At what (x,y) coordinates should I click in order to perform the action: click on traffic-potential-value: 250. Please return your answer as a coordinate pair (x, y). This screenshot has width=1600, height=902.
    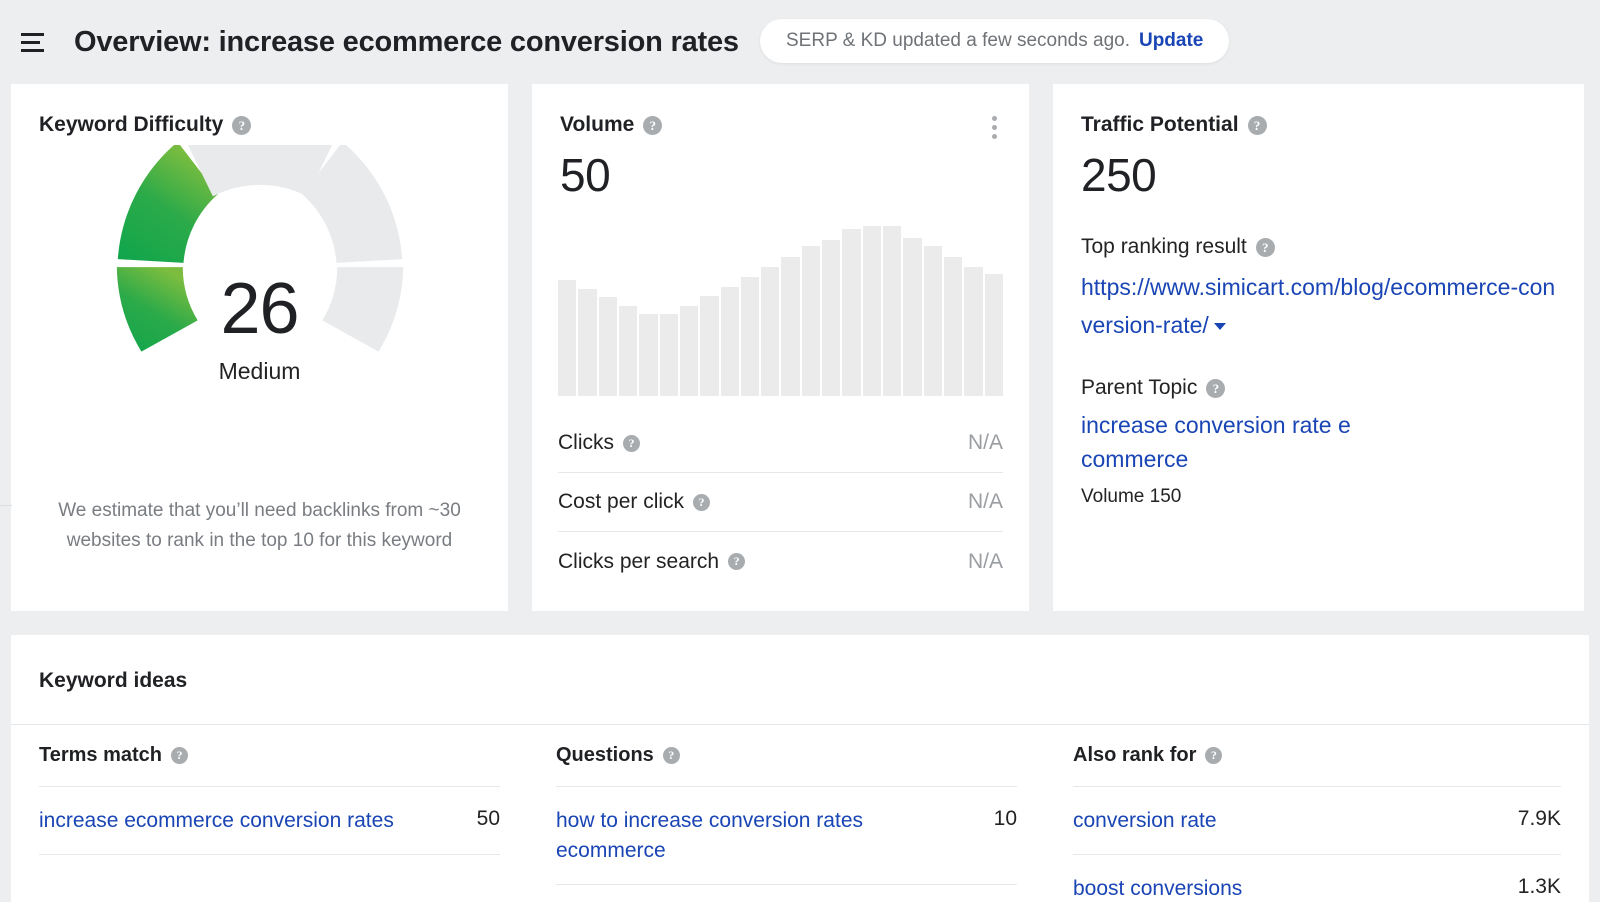
    Looking at the image, I should click on (1119, 175).